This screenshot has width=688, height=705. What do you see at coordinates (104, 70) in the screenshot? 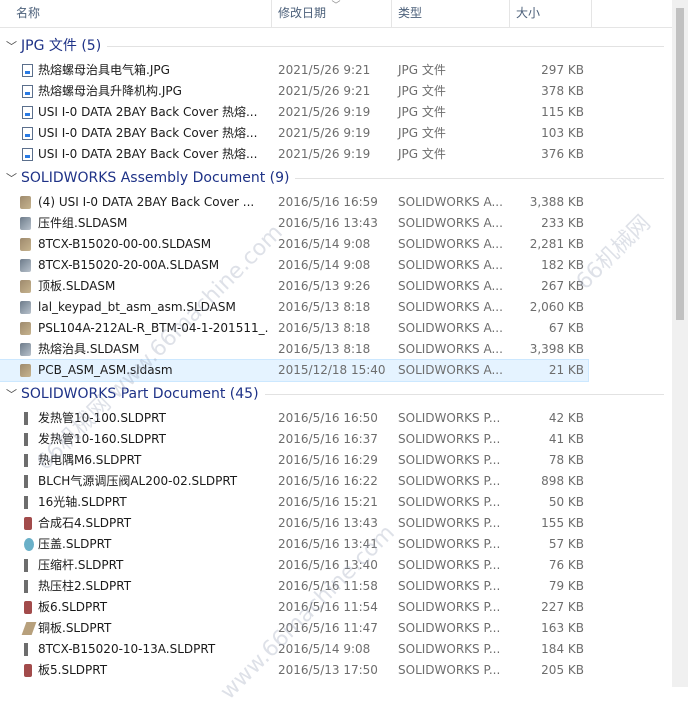
I see `file-name: 热熔螺母治具电气箱.JPG` at bounding box center [104, 70].